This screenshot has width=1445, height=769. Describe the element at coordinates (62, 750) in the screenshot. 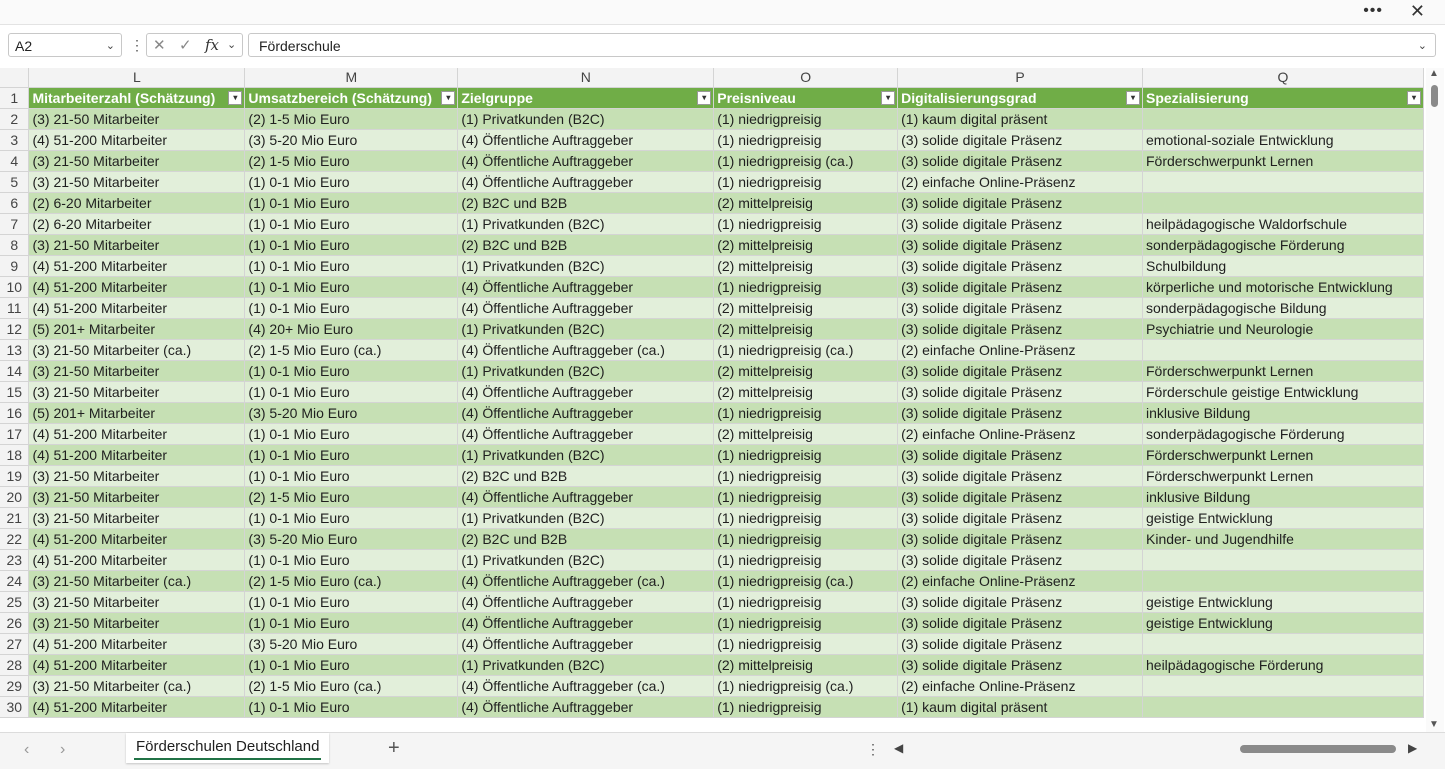

I see `next-sheet-icon: ›` at that location.